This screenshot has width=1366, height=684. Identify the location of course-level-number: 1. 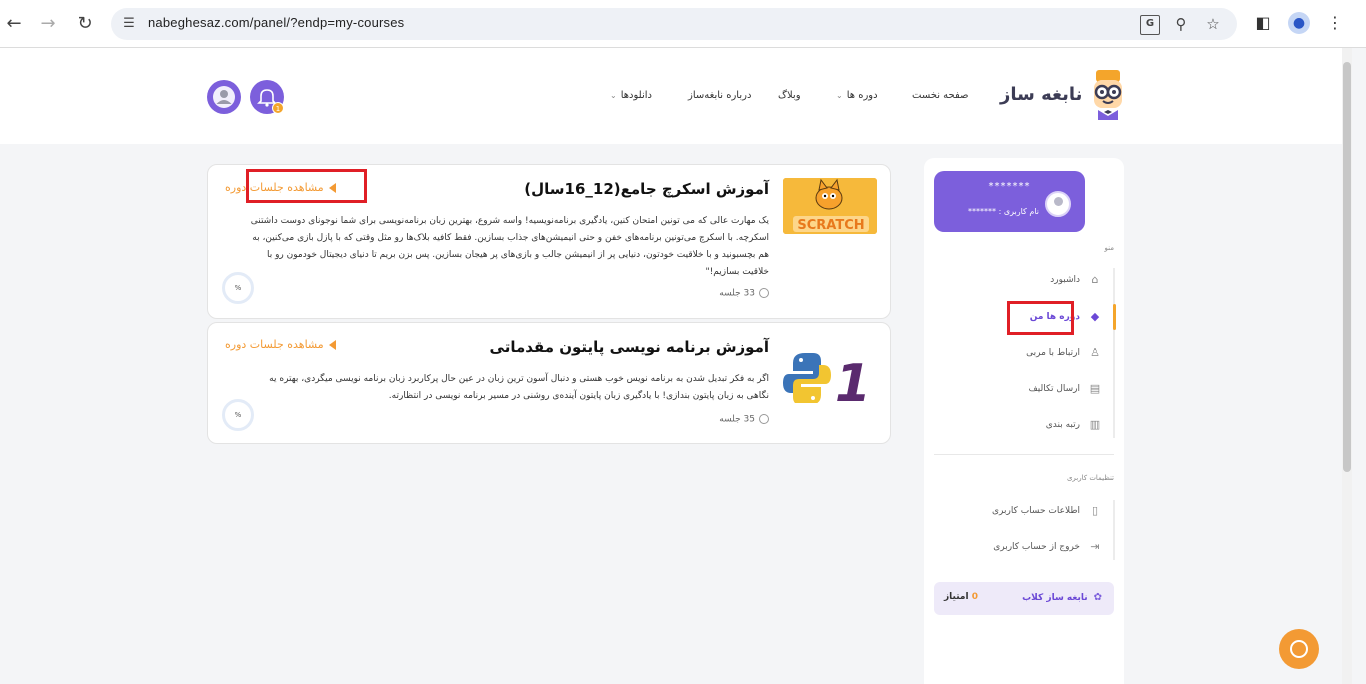
(853, 378).